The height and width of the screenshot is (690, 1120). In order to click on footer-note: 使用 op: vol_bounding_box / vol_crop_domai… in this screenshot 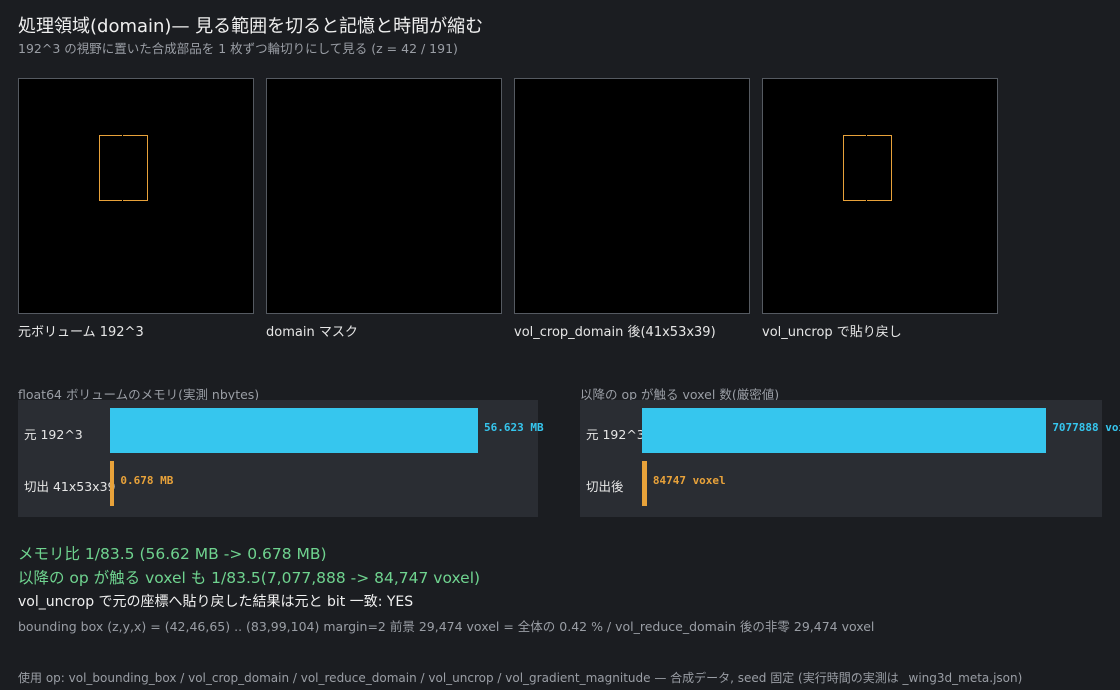, I will do `click(520, 678)`.